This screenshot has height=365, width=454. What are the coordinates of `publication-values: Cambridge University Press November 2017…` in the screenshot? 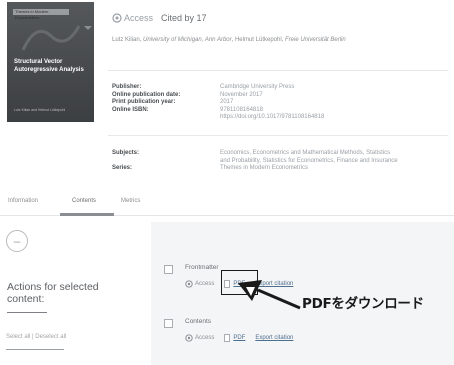 It's located at (272, 103).